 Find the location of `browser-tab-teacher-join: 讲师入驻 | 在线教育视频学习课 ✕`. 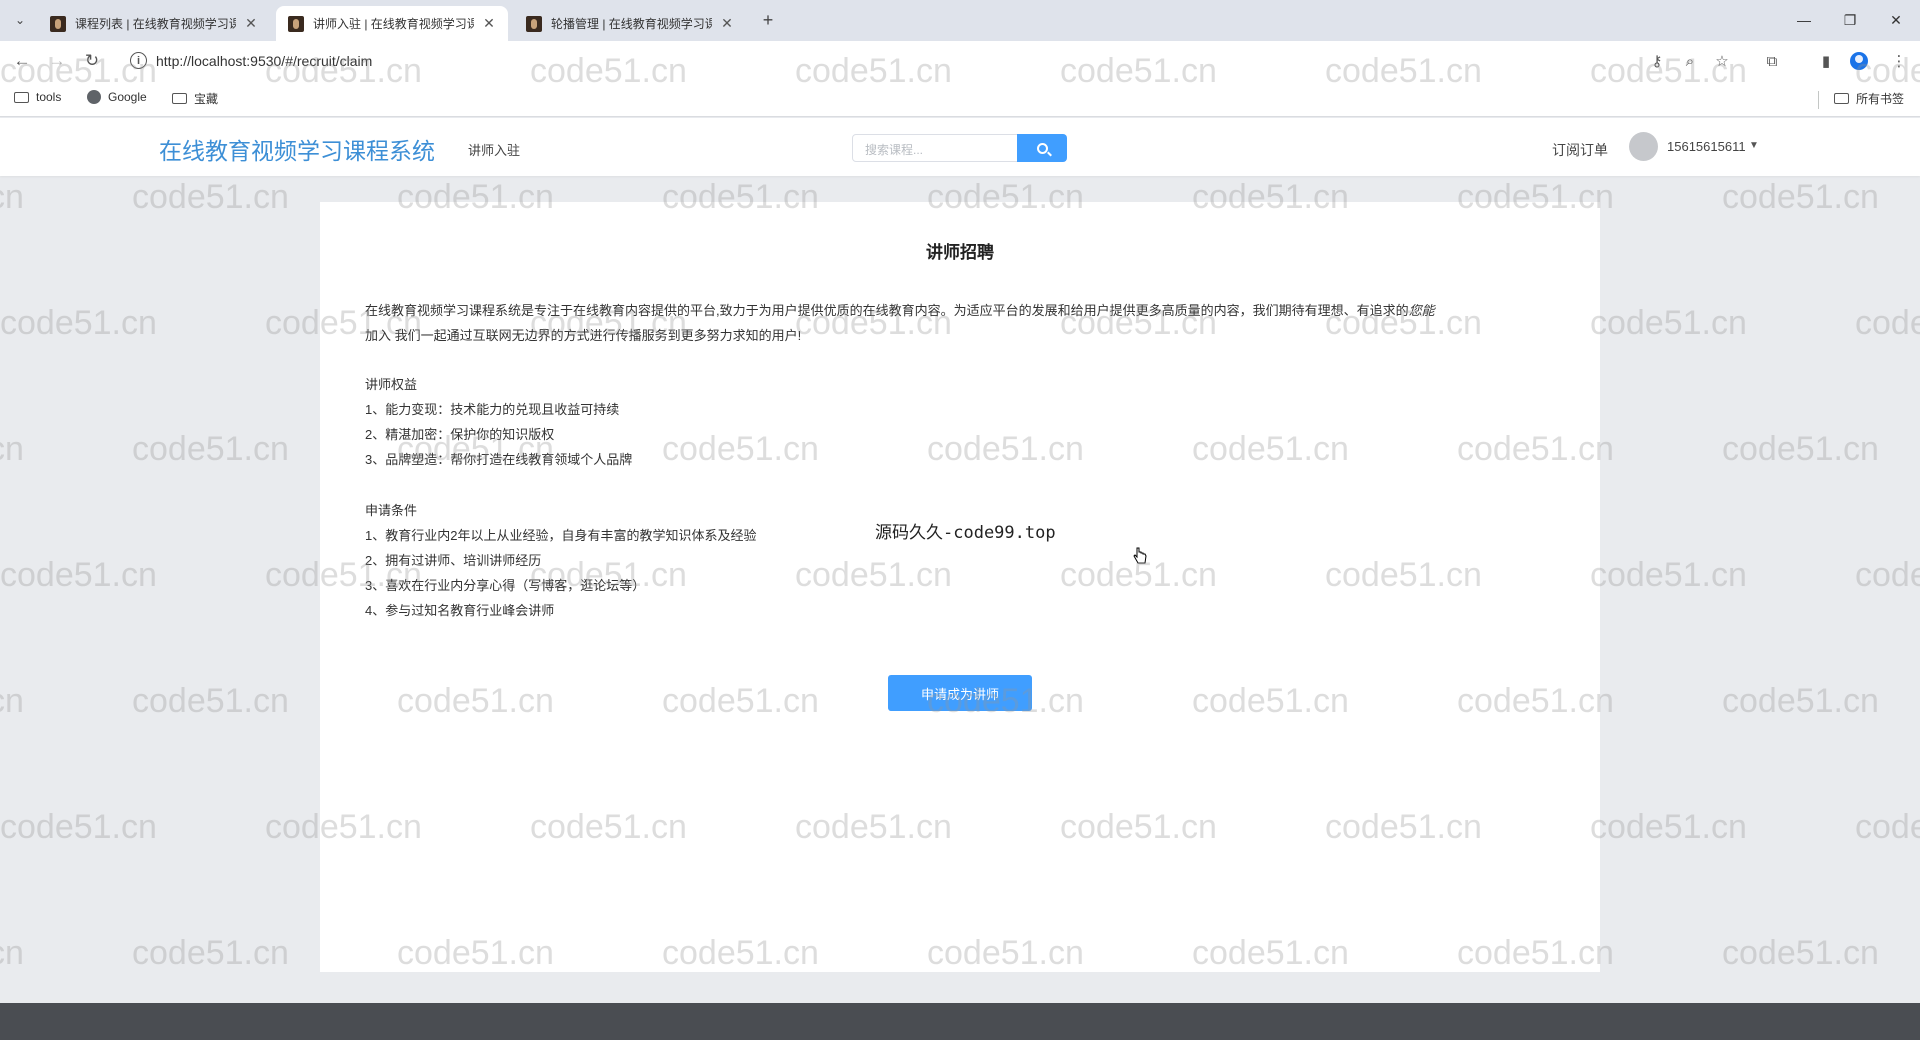

browser-tab-teacher-join: 讲师入驻 | 在线教育视频学习课 ✕ is located at coordinates (392, 23).